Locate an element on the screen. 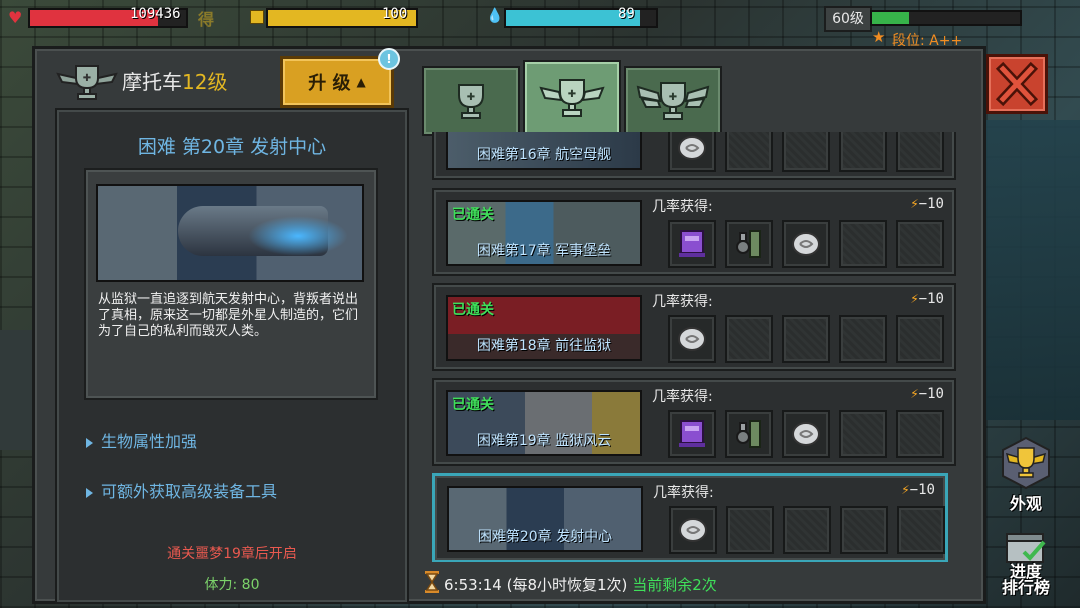 This screenshot has width=1080, height=608. timer-value: 6:53:14 is located at coordinates (473, 585).